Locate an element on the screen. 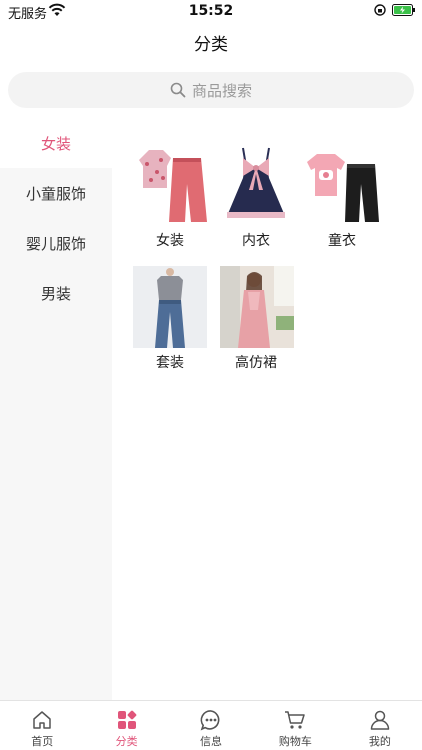 The height and width of the screenshot is (750, 422). tab-cart: 购物车 is located at coordinates (295, 725).